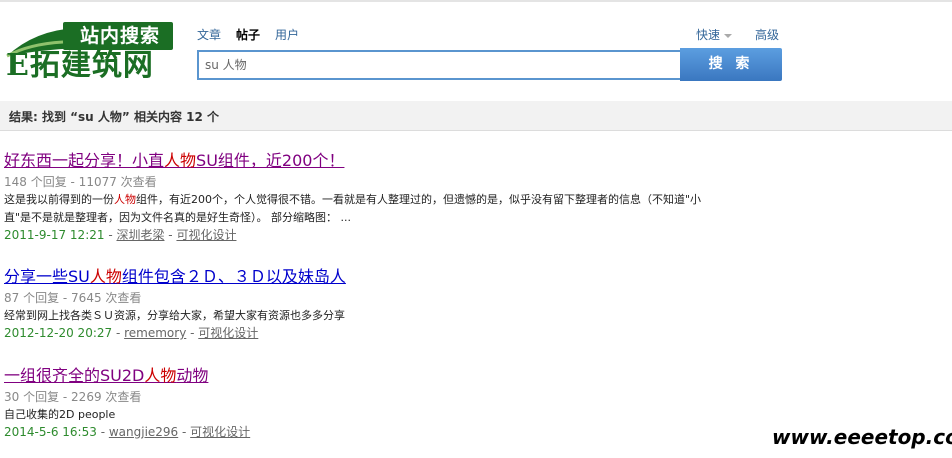 This screenshot has height=458, width=952. What do you see at coordinates (143, 432) in the screenshot?
I see `author-link: wangjie296` at bounding box center [143, 432].